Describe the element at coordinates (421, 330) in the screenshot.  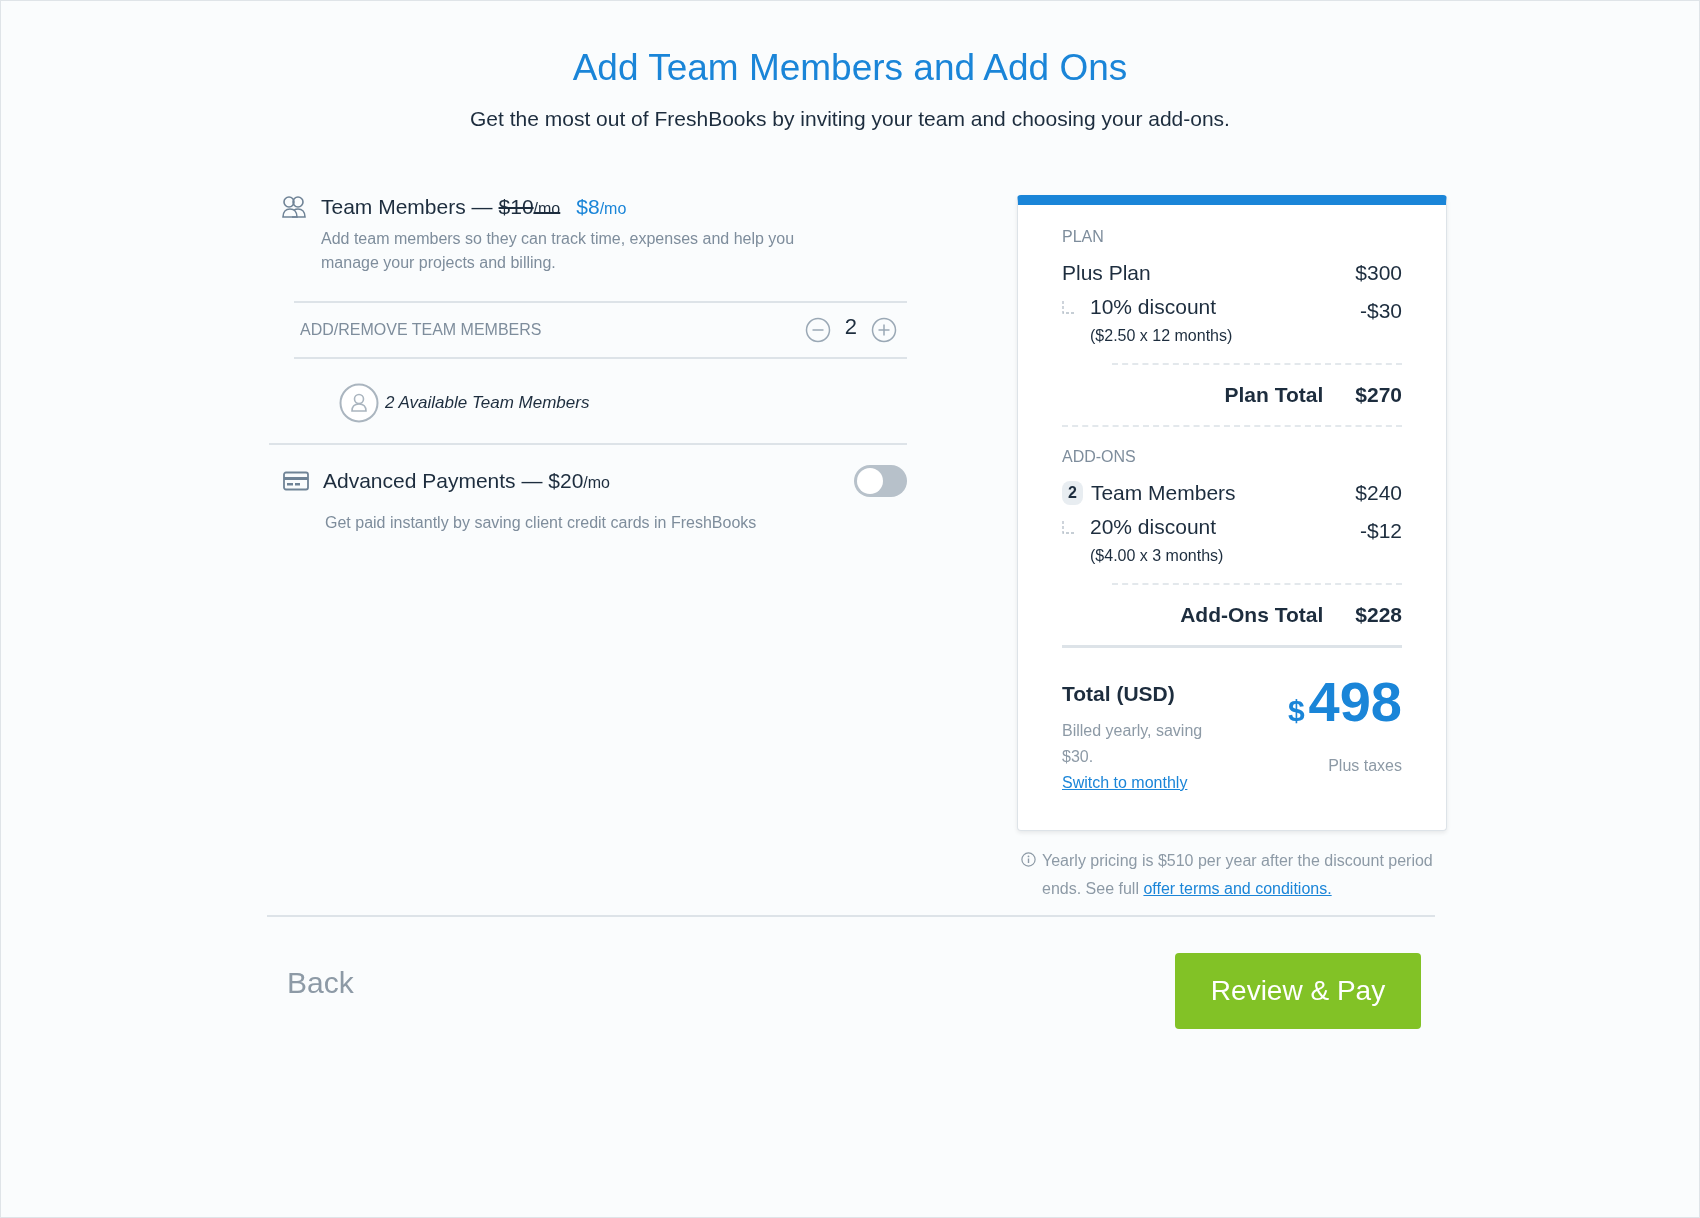
I see `stepper-label: ADD/REMOVE TEAM MEMBERS` at that location.